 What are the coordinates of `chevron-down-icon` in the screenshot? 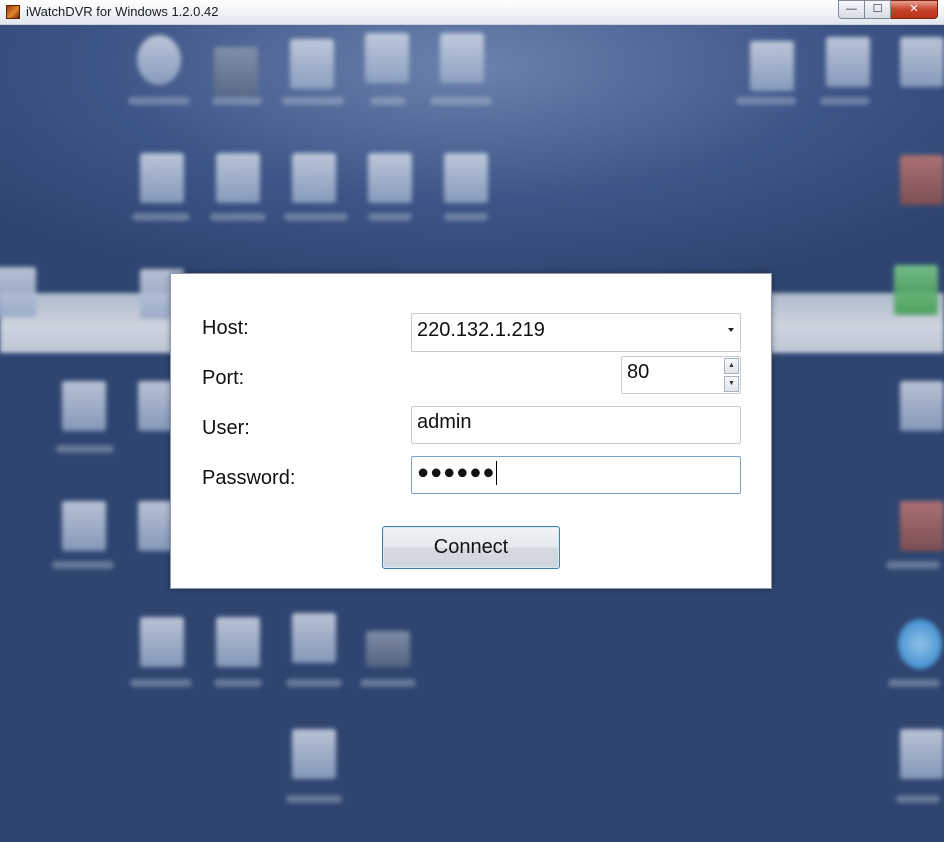 It's located at (731, 330).